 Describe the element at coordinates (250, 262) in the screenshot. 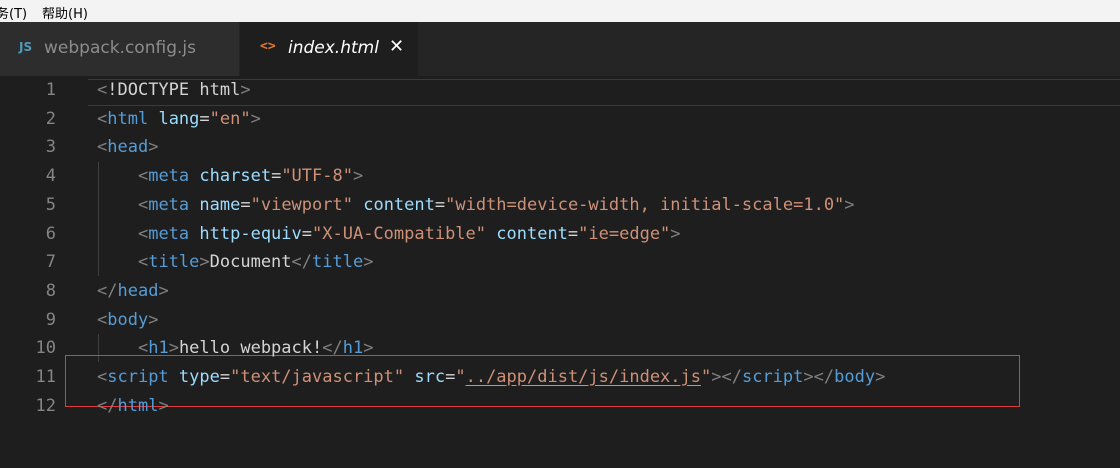

I see `code-token: Document` at that location.